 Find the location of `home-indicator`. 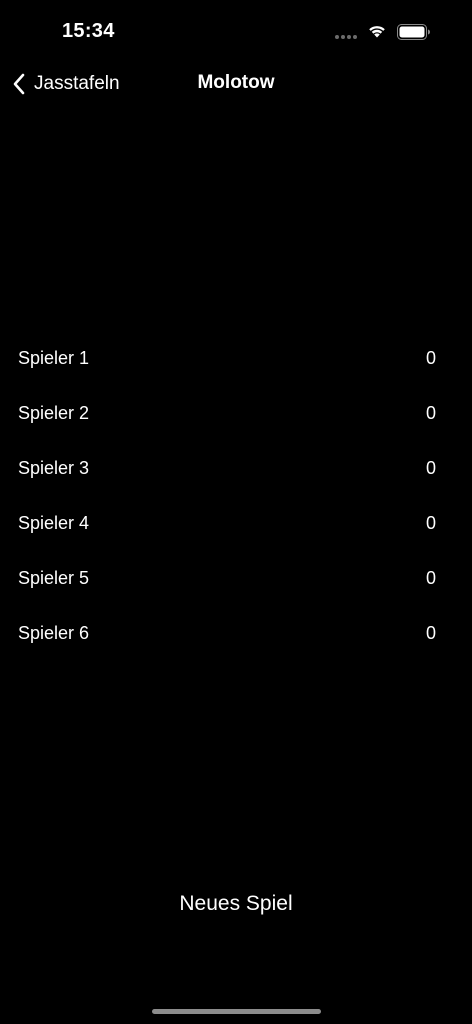

home-indicator is located at coordinates (236, 1011).